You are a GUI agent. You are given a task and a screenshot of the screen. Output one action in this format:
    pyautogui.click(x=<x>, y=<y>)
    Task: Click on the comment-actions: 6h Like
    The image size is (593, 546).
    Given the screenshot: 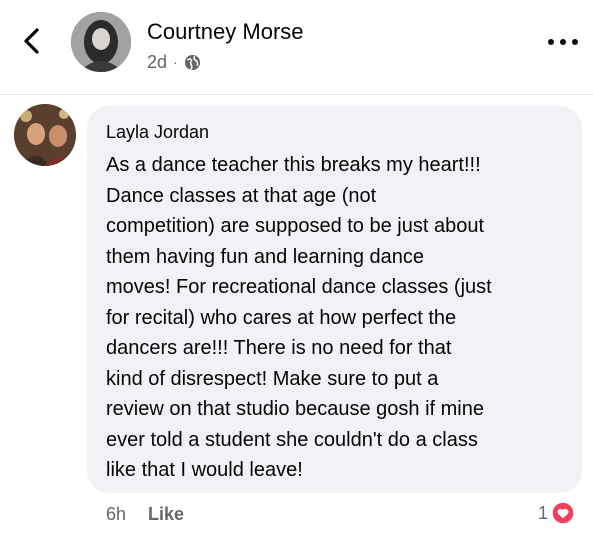 What is the action you would take?
    pyautogui.click(x=145, y=514)
    